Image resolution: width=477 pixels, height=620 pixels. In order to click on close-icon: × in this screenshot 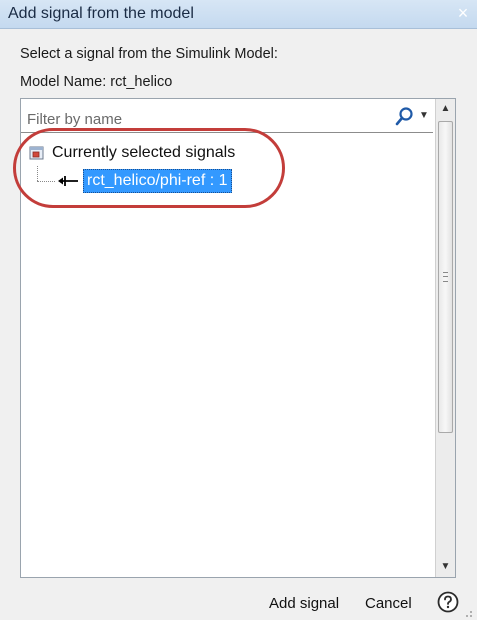, I will do `click(463, 13)`.